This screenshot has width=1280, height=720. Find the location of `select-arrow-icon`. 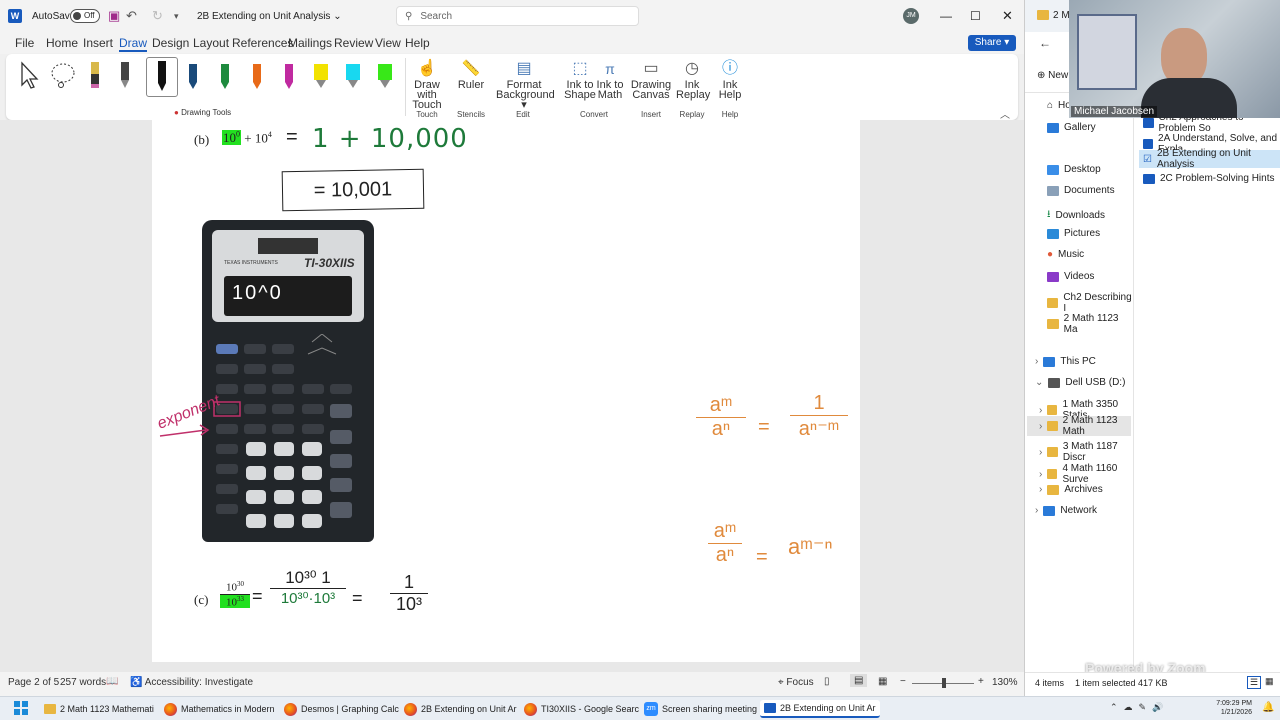

select-arrow-icon is located at coordinates (29, 75).